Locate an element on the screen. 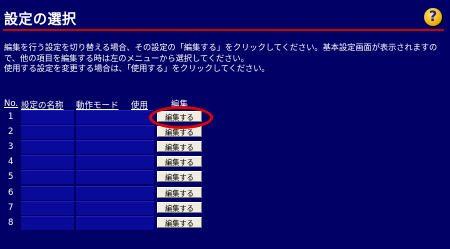  column-header-no: No. is located at coordinates (11, 104).